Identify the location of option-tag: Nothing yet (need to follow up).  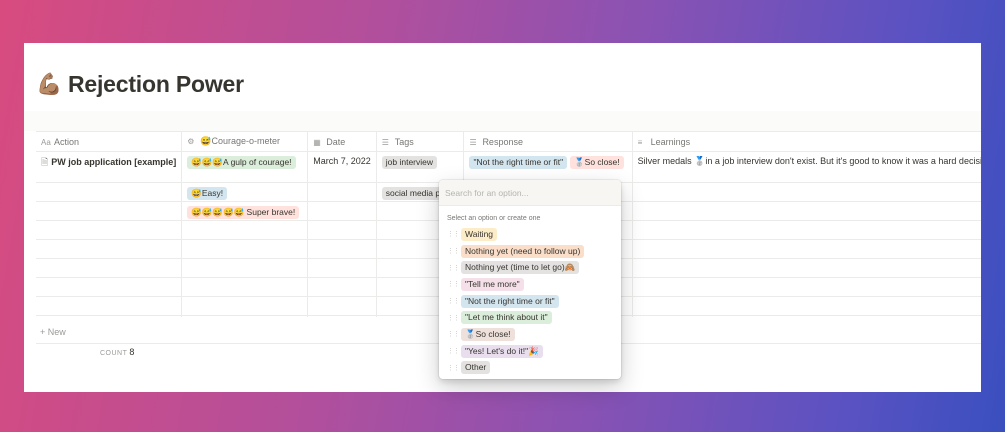
(523, 251).